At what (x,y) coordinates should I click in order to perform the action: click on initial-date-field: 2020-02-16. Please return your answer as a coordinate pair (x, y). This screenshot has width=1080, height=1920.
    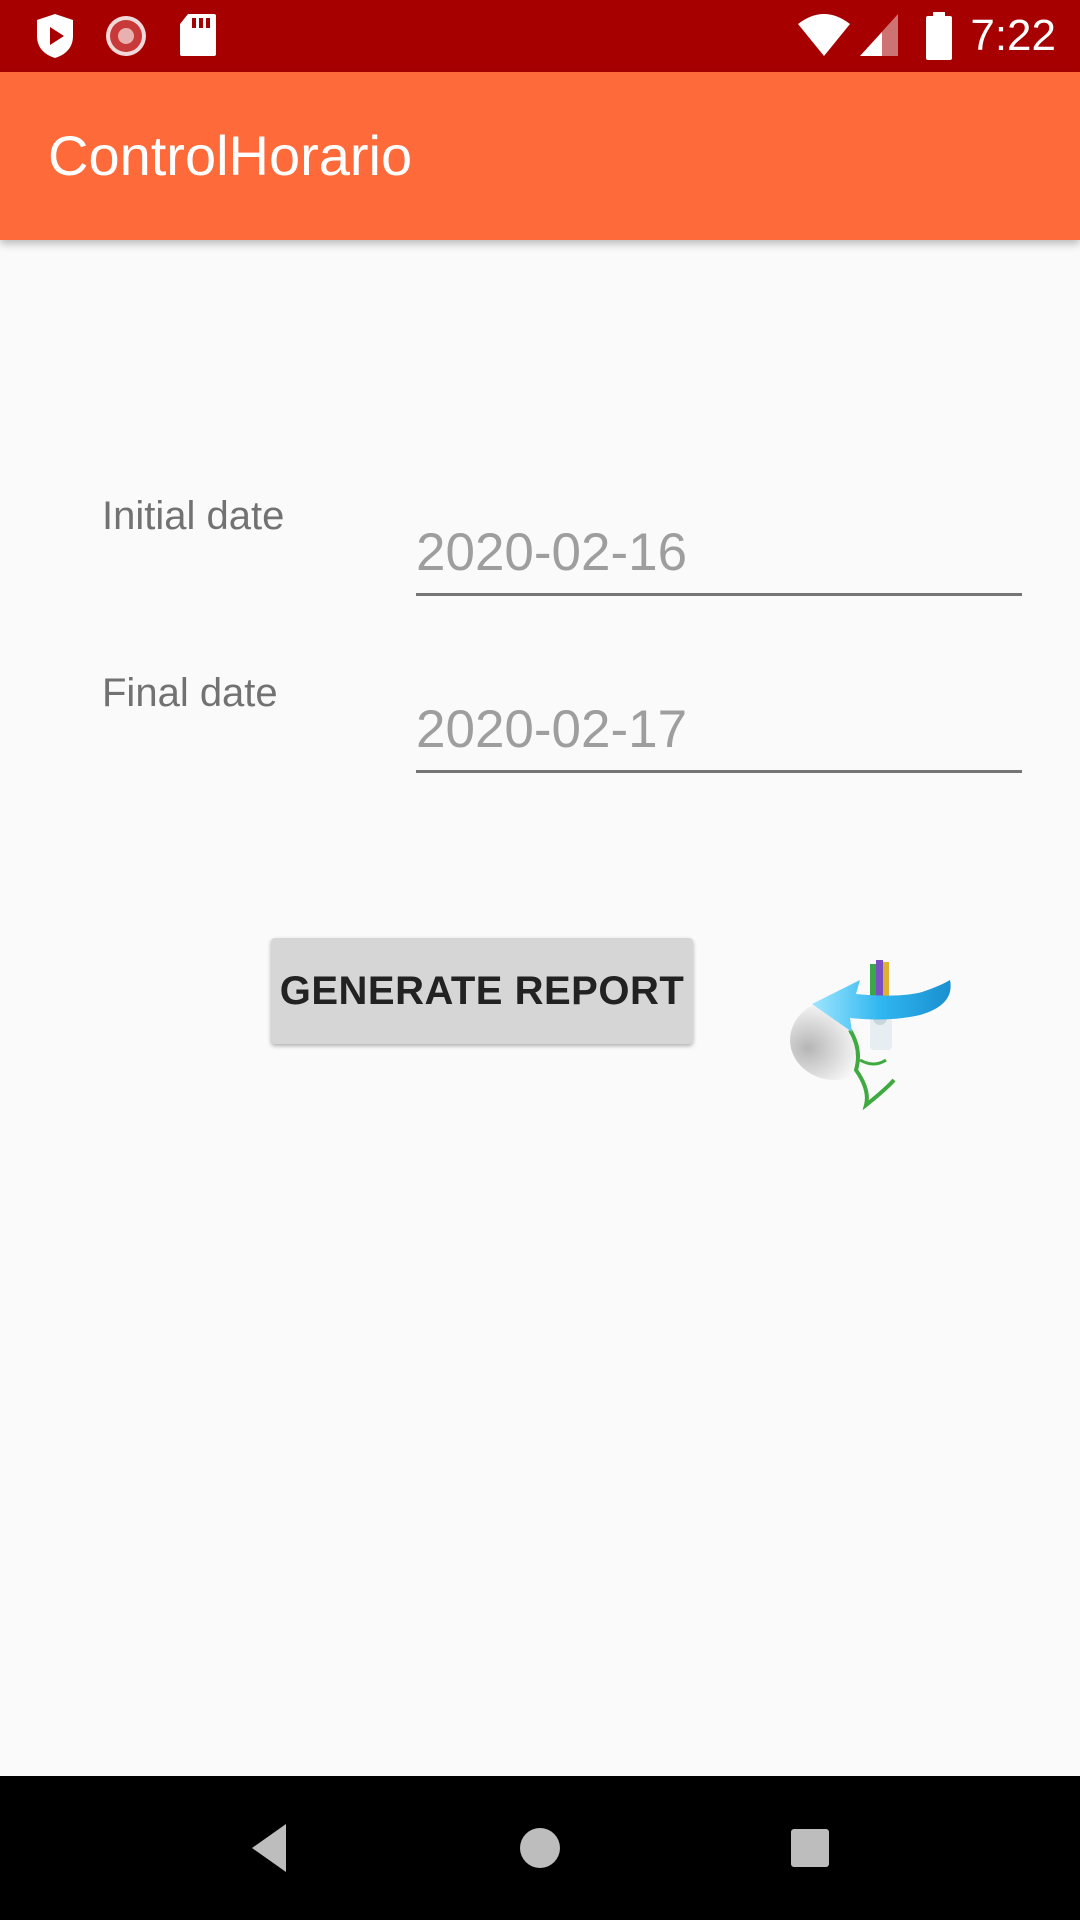
    Looking at the image, I should click on (719, 558).